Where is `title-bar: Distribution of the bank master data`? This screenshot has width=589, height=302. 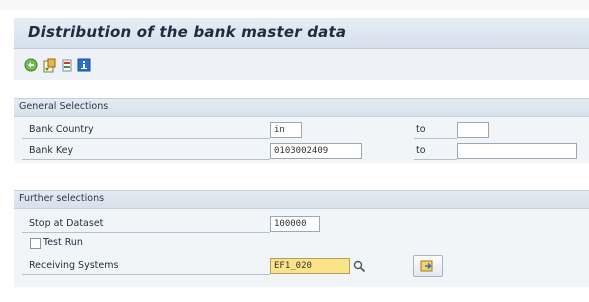 title-bar: Distribution of the bank master data is located at coordinates (301, 33).